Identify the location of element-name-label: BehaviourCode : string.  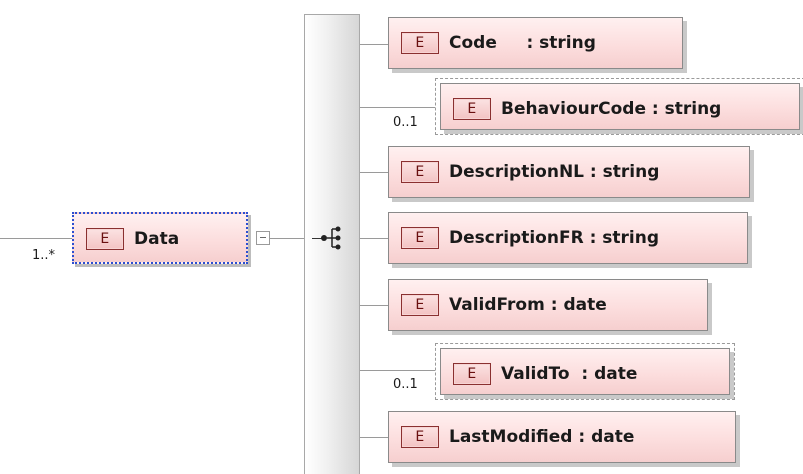
(611, 109).